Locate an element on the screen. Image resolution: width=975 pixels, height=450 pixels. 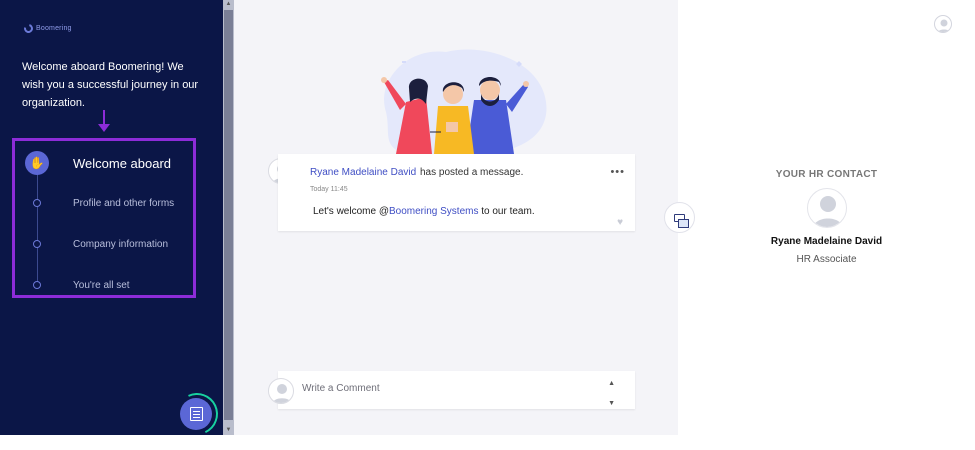
scrollbar-thumb is located at coordinates (228, 215).